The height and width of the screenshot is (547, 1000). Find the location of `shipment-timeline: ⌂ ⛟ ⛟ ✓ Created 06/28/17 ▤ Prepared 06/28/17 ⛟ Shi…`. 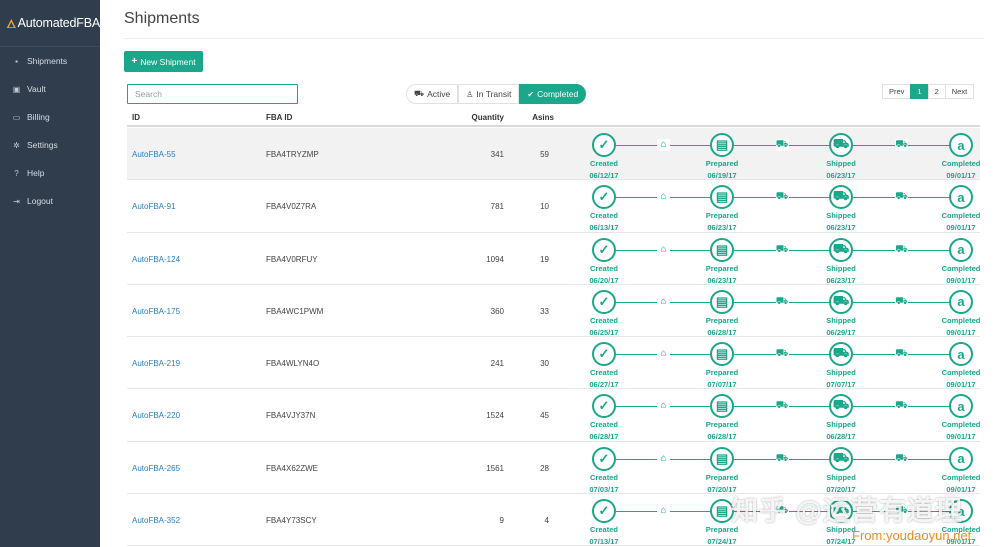

shipment-timeline: ⌂ ⛟ ⛟ ✓ Created 06/28/17 ▤ Prepared 06/28/17 ⛟ Shi… is located at coordinates (779, 418).